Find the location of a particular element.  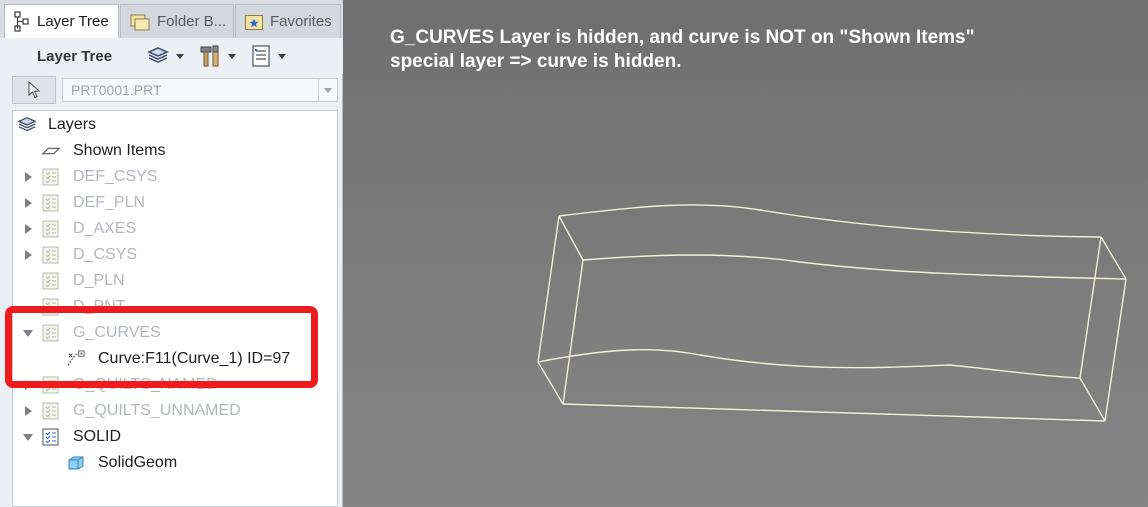

cursor-arrow-icon is located at coordinates (34, 90).